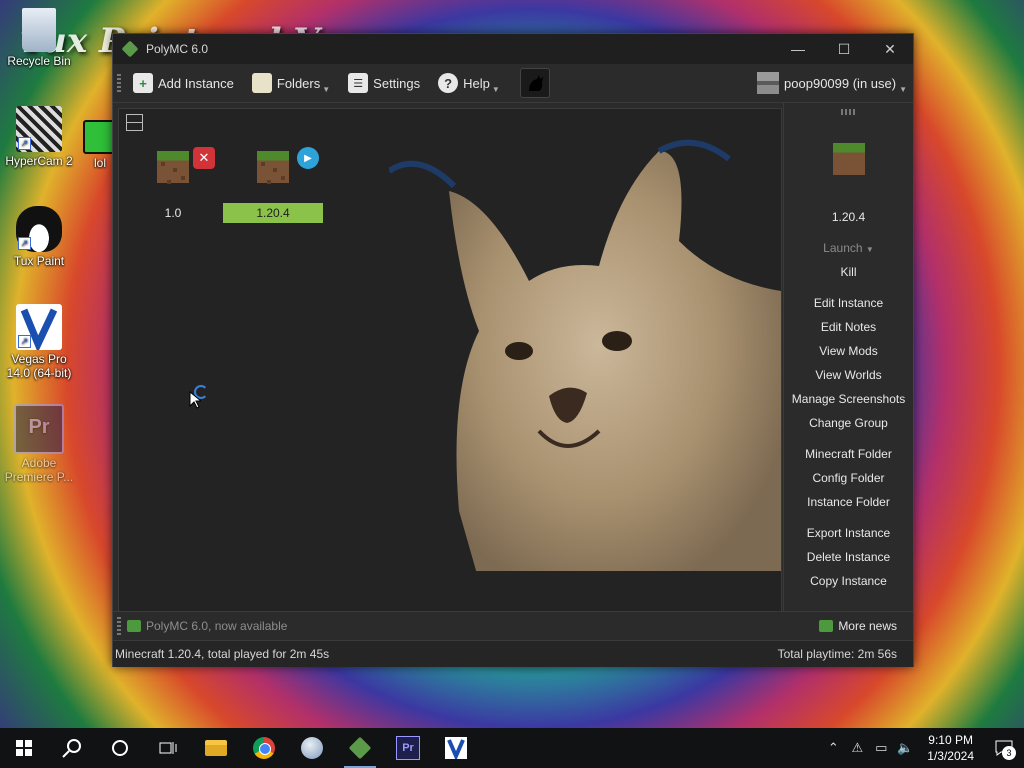  I want to click on taskbar: Pr ⌃ ⚠ ▭ 🔈 9:10 PM 1/3/2024 3, so click(512, 748).